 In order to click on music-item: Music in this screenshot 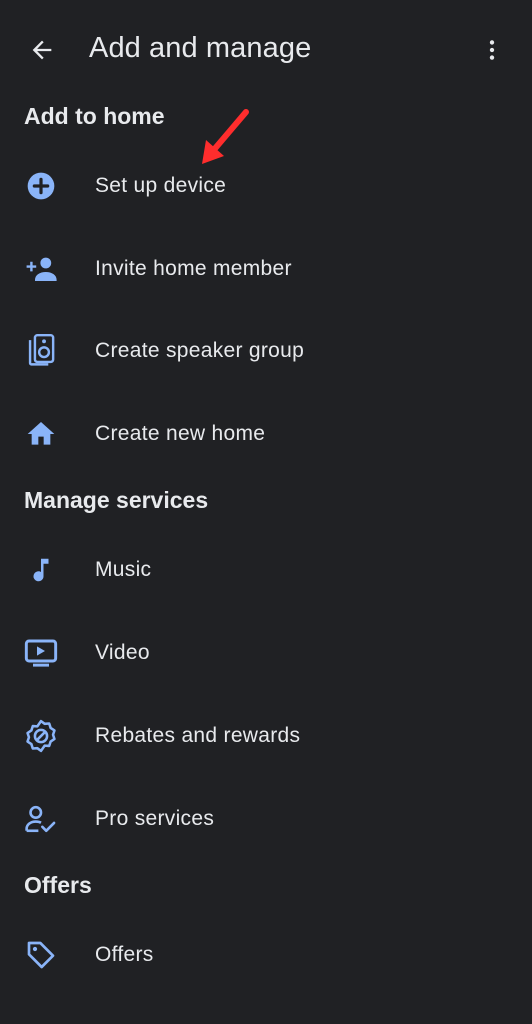, I will do `click(266, 570)`.